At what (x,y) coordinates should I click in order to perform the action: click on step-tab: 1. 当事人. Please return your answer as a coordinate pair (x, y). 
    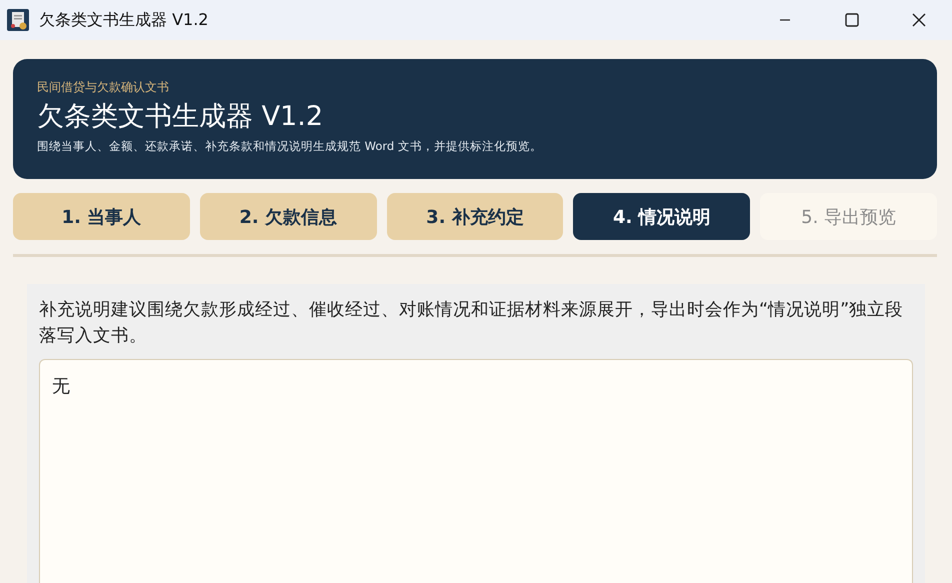
    Looking at the image, I should click on (101, 216).